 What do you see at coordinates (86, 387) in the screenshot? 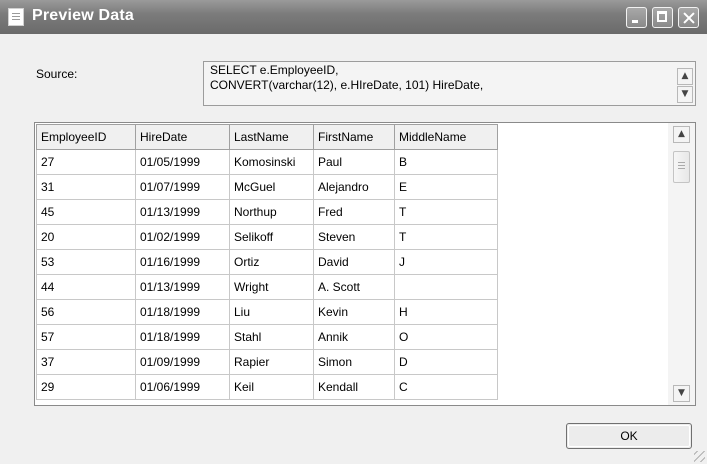
I see `table-cell: 29` at bounding box center [86, 387].